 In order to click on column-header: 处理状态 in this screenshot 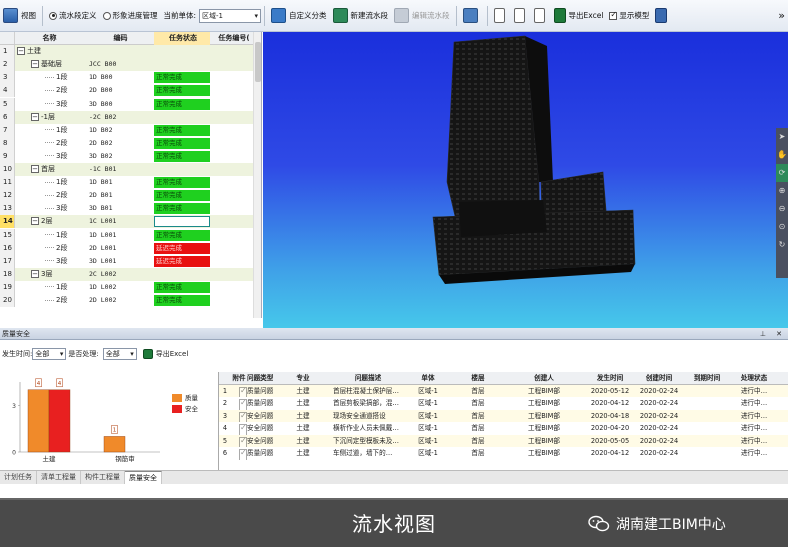, I will do `click(754, 378)`.